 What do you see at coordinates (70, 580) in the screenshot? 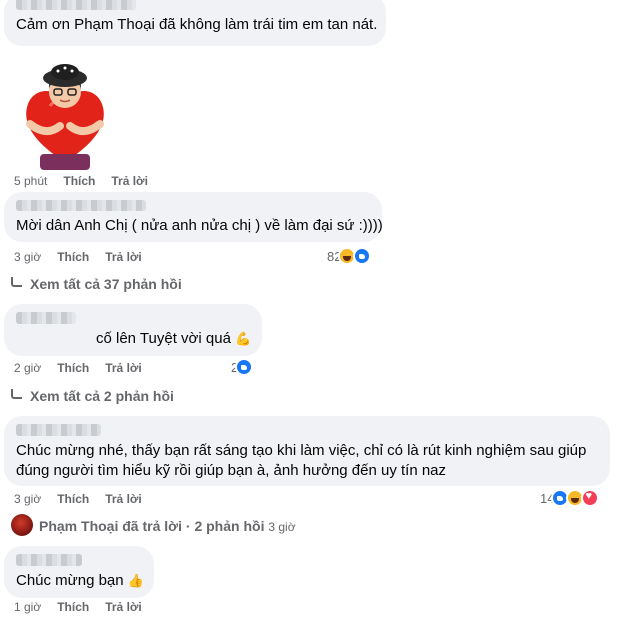
I see `comment-text: Chúc mừng bạn` at bounding box center [70, 580].